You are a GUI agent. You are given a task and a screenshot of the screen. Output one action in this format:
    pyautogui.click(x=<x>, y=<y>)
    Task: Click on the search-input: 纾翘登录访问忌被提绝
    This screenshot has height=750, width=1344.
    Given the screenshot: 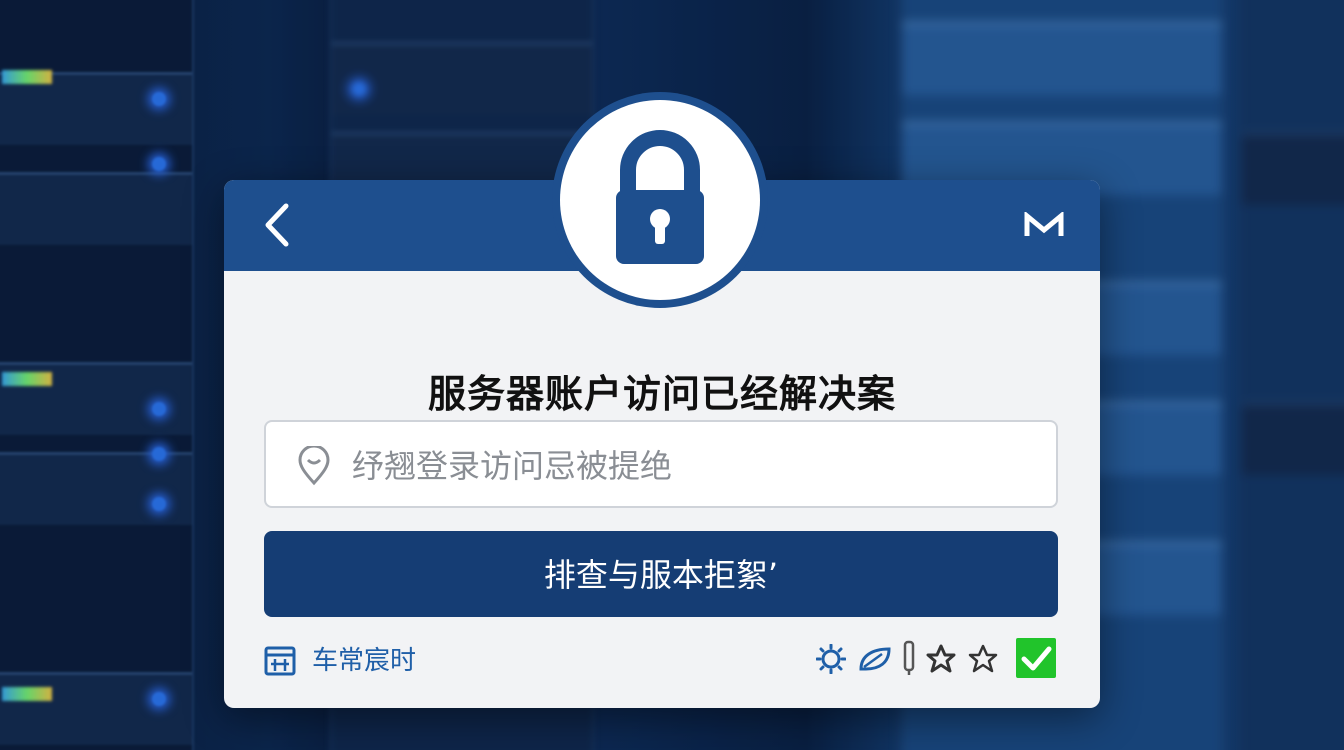 What is the action you would take?
    pyautogui.click(x=661, y=464)
    